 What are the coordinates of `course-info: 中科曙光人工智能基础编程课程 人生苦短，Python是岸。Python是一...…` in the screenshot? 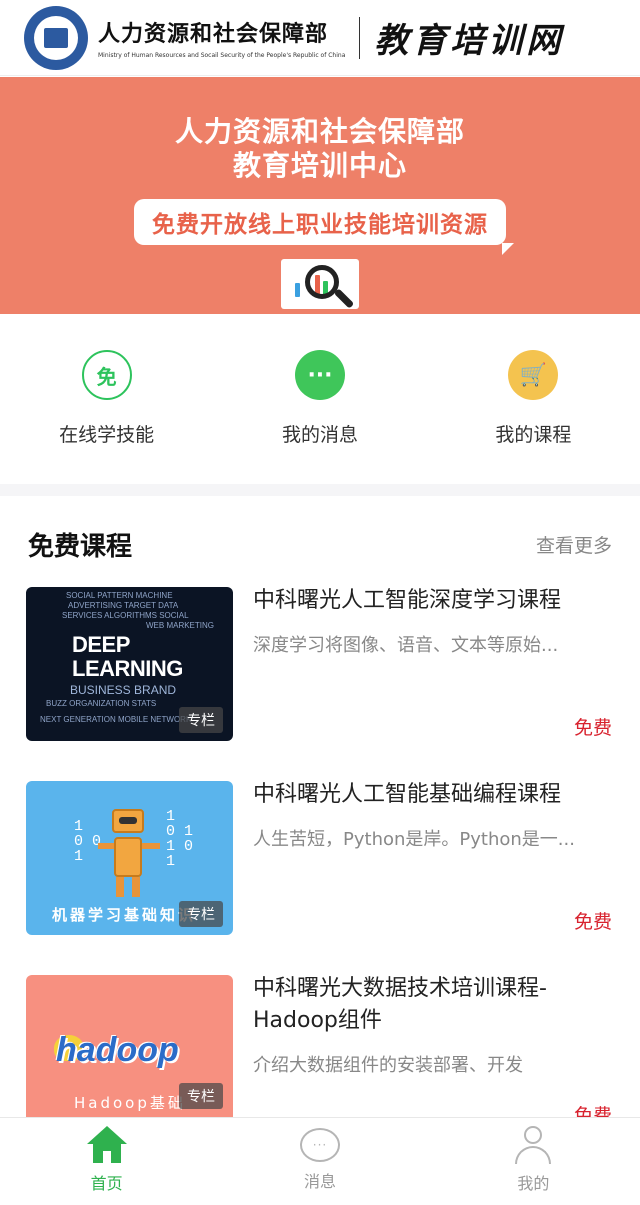 It's located at (433, 859).